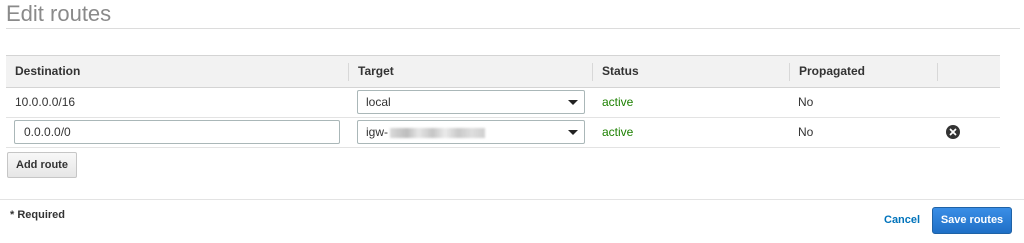  What do you see at coordinates (42, 165) in the screenshot?
I see `add-route-button: Add route` at bounding box center [42, 165].